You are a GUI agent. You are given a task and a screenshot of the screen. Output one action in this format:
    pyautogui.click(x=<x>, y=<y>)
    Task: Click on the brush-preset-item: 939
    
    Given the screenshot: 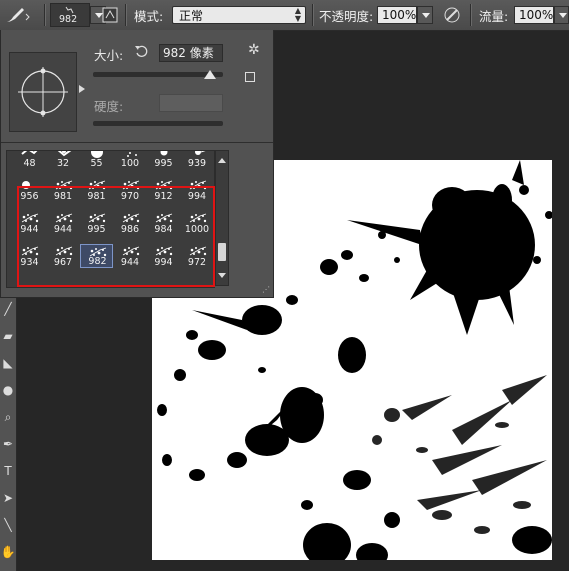 What is the action you would take?
    pyautogui.click(x=197, y=160)
    